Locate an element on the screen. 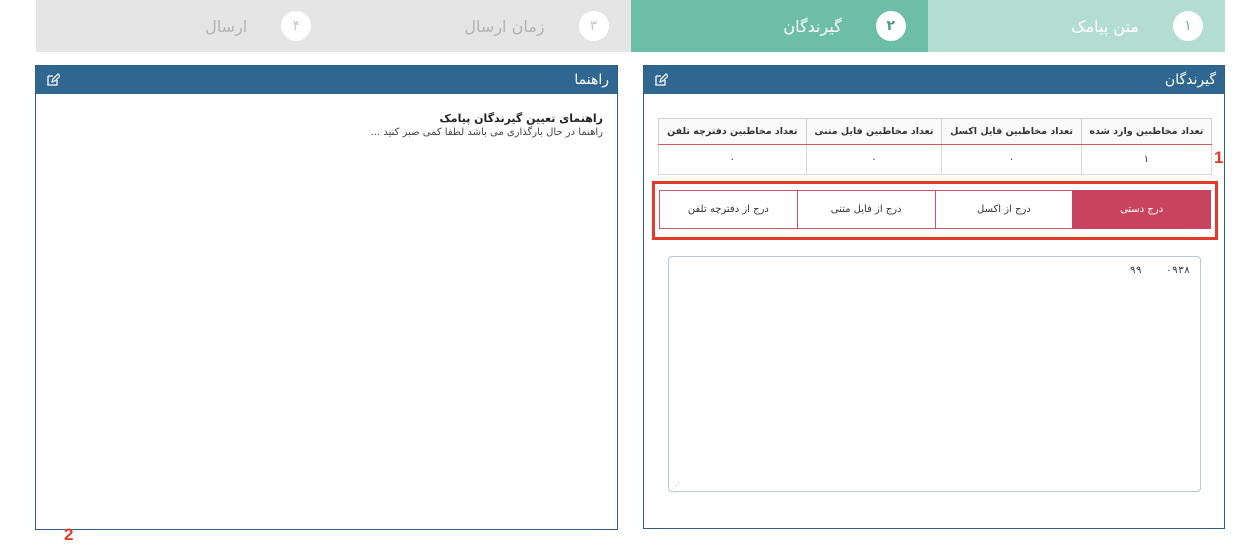 The height and width of the screenshot is (550, 1260). tab-excel-insert: درج از اکسل is located at coordinates (1003, 209).